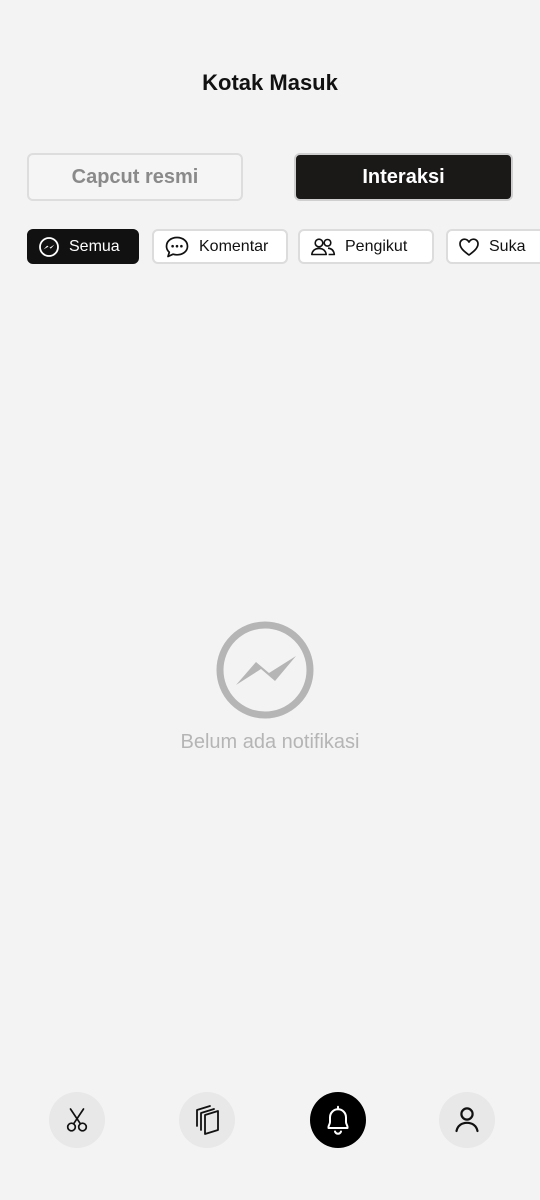 The image size is (540, 1200). I want to click on followers-icon, so click(323, 246).